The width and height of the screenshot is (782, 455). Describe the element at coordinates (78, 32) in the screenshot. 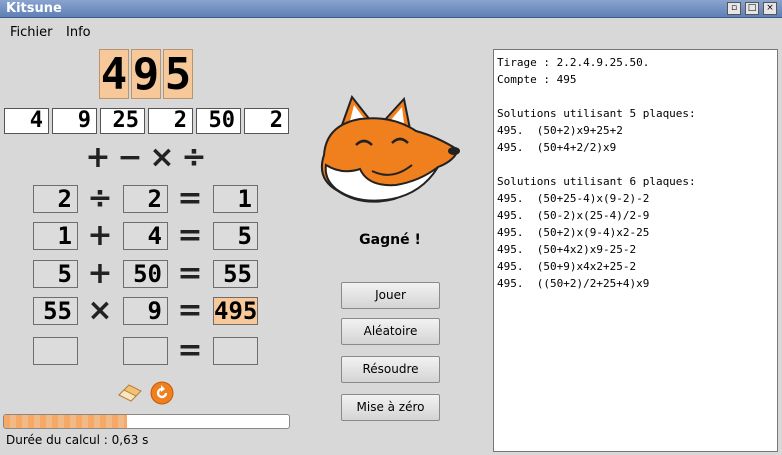

I see `menu-info: Info` at that location.